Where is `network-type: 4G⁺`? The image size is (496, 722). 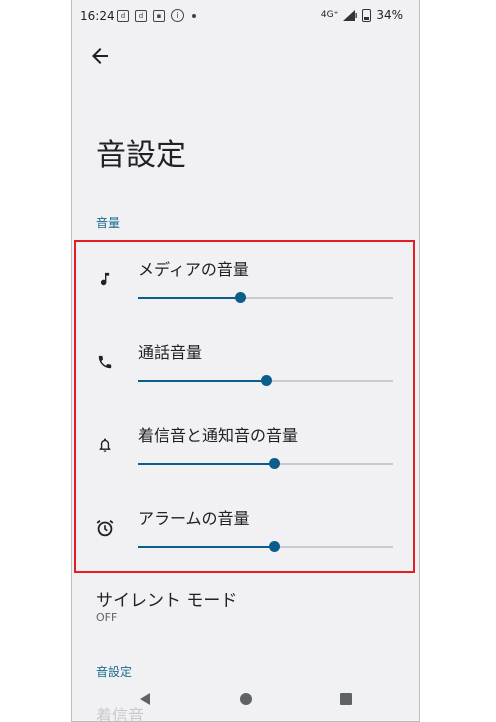
network-type: 4G⁺ is located at coordinates (329, 15).